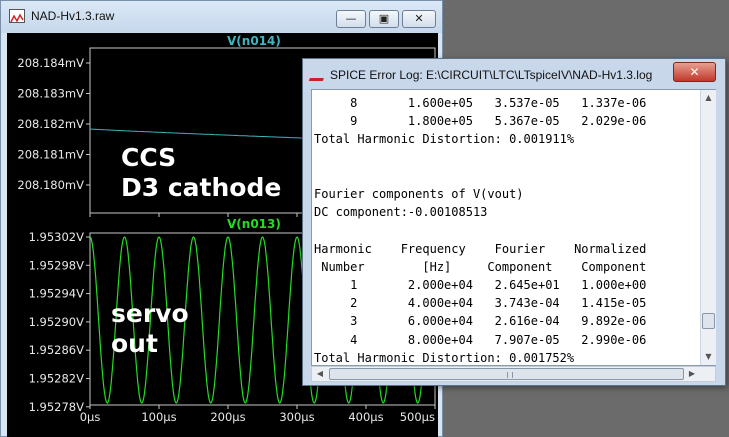 The height and width of the screenshot is (437, 729). Describe the element at coordinates (401, 212) in the screenshot. I see `log-line: DC component:-0.00108513` at that location.